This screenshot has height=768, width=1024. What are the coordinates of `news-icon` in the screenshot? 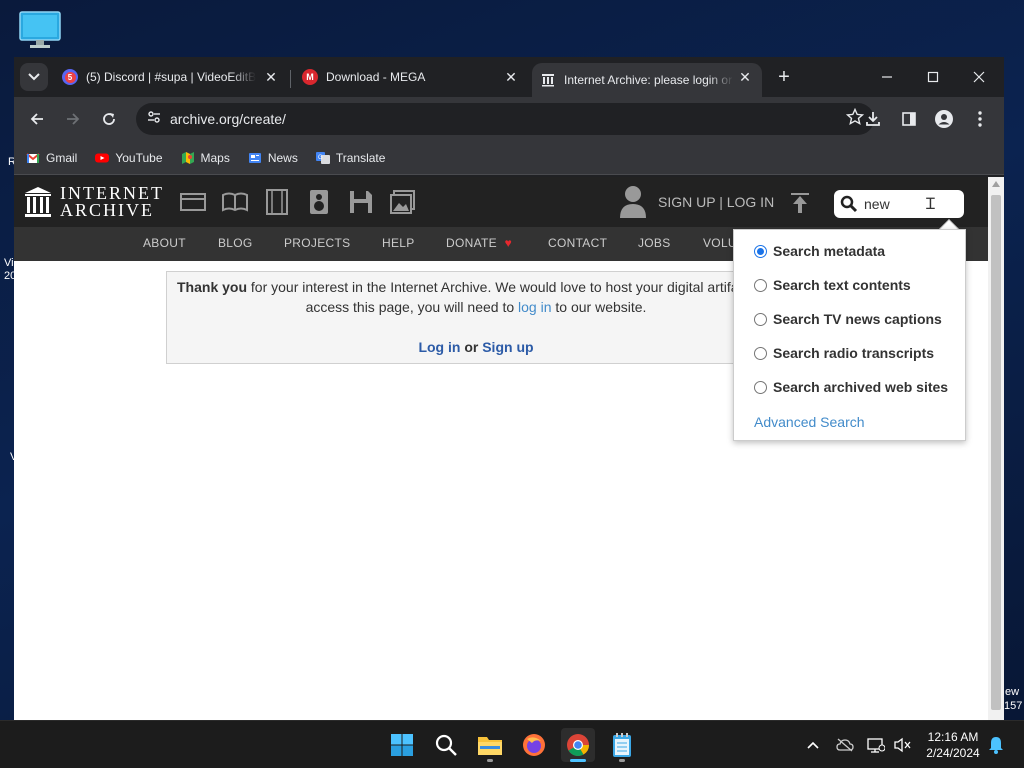 It's located at (254, 157).